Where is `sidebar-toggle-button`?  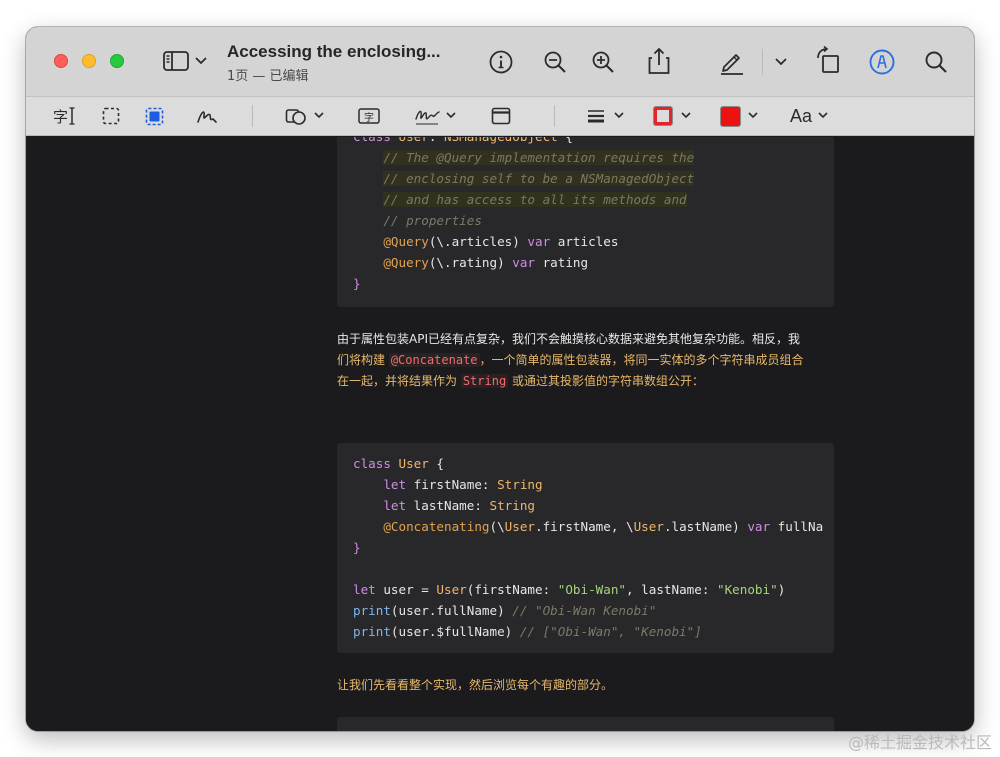
sidebar-toggle-button is located at coordinates (176, 61).